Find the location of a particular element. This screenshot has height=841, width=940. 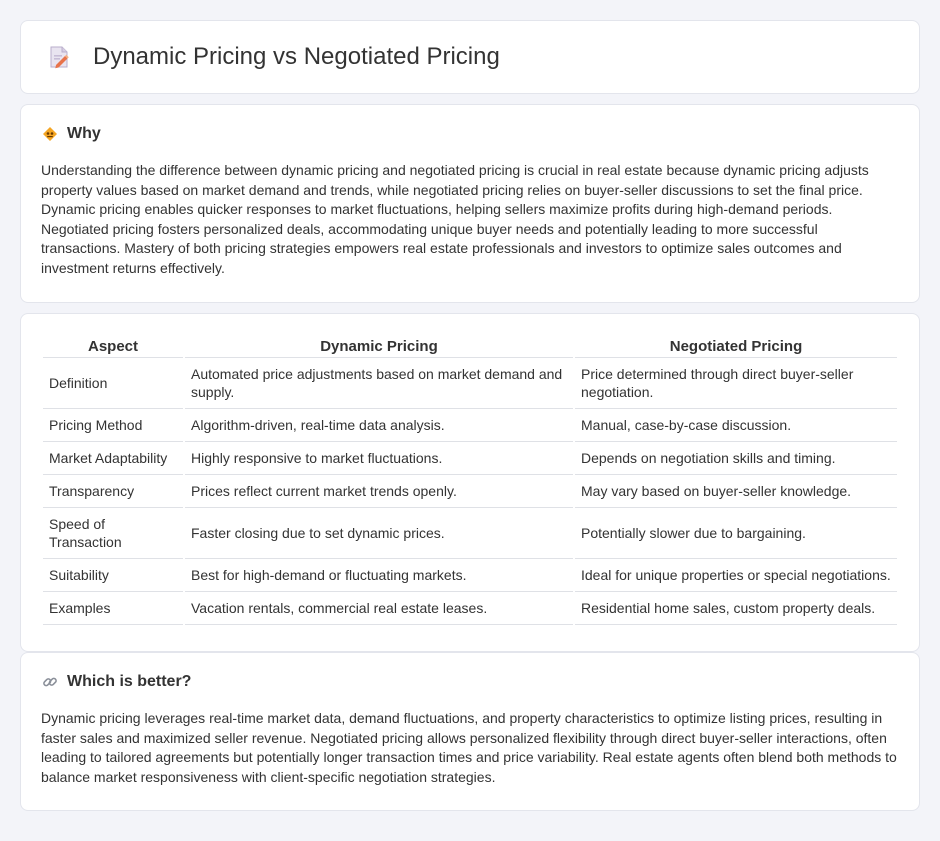

link-icon is located at coordinates (50, 682).